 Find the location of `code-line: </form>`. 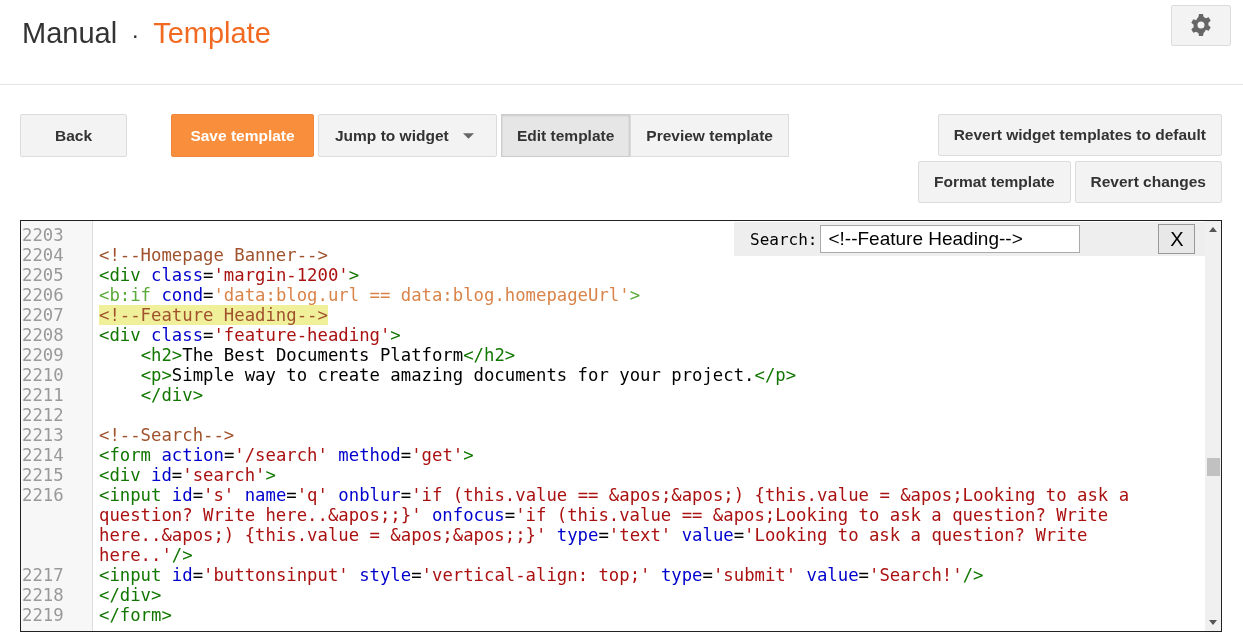

code-line: </form> is located at coordinates (135, 615).